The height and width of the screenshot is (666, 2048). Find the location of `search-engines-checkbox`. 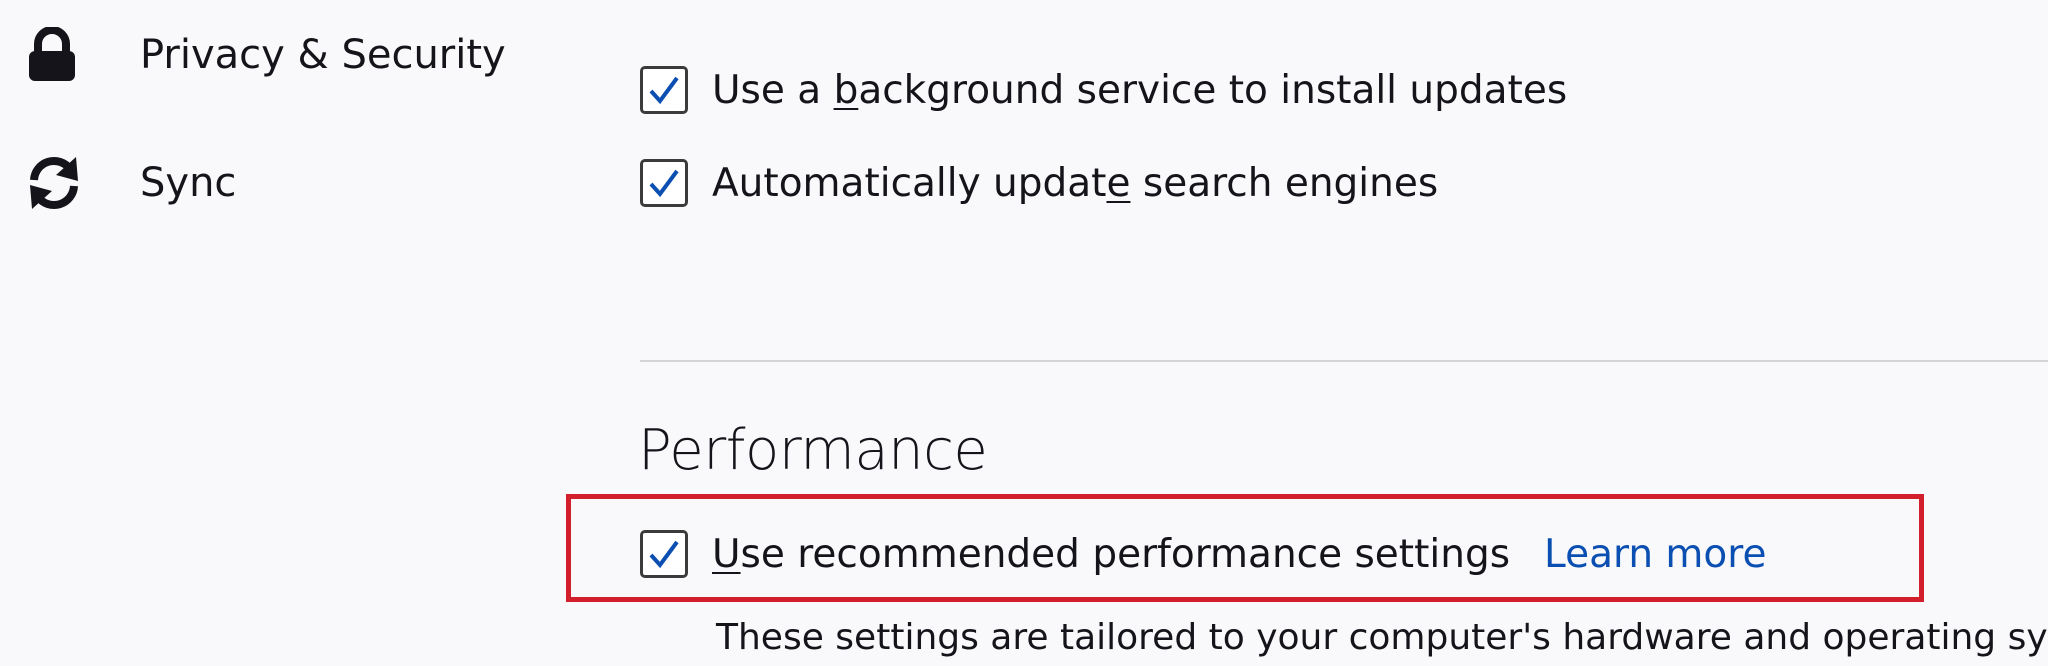

search-engines-checkbox is located at coordinates (664, 183).